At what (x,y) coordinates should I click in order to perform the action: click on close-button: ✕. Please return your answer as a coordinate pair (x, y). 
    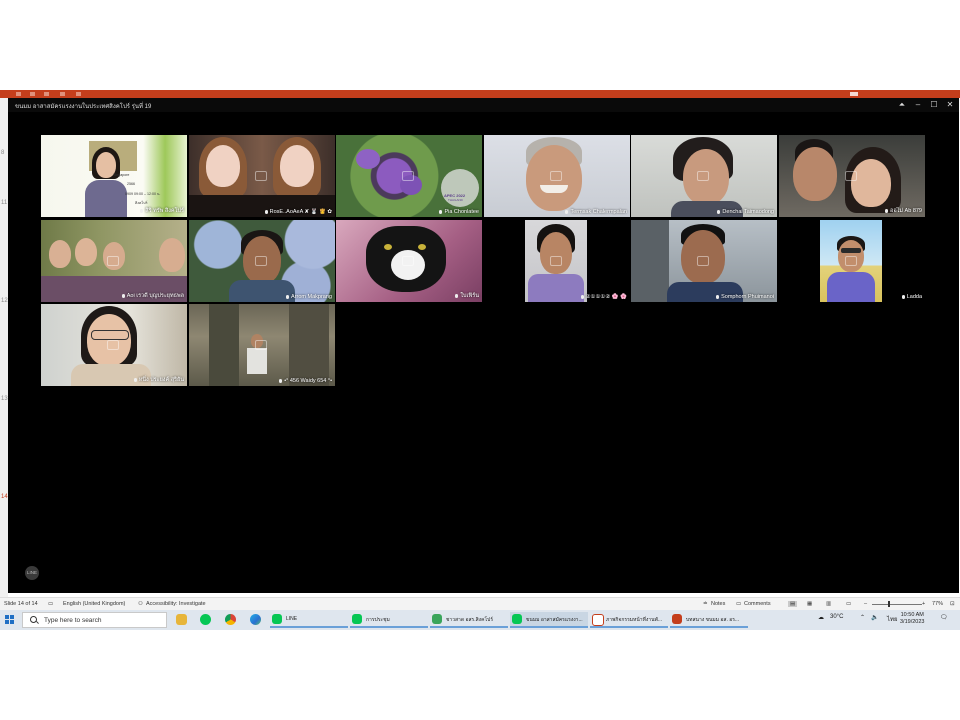
    Looking at the image, I should click on (950, 105).